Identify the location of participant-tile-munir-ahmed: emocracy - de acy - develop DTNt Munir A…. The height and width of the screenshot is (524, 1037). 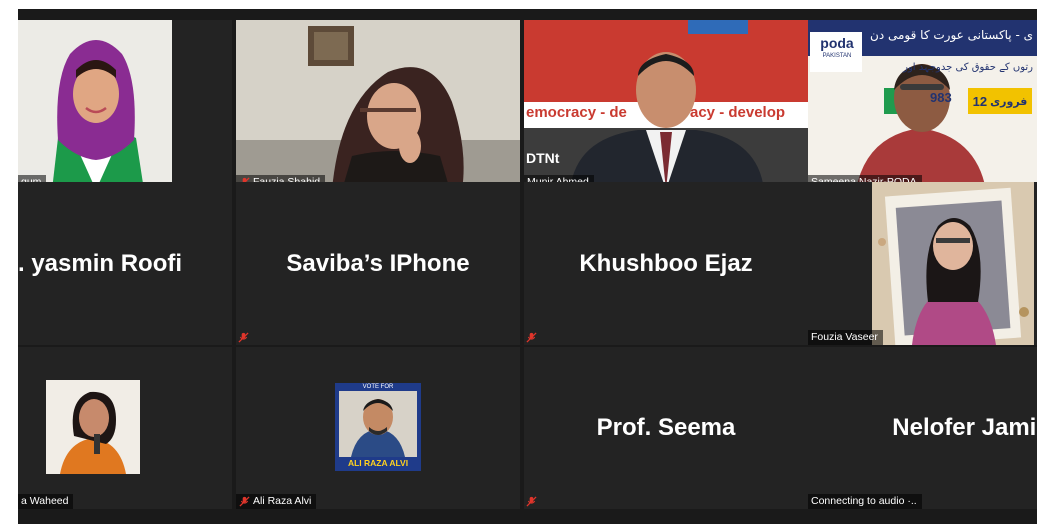
(666, 105).